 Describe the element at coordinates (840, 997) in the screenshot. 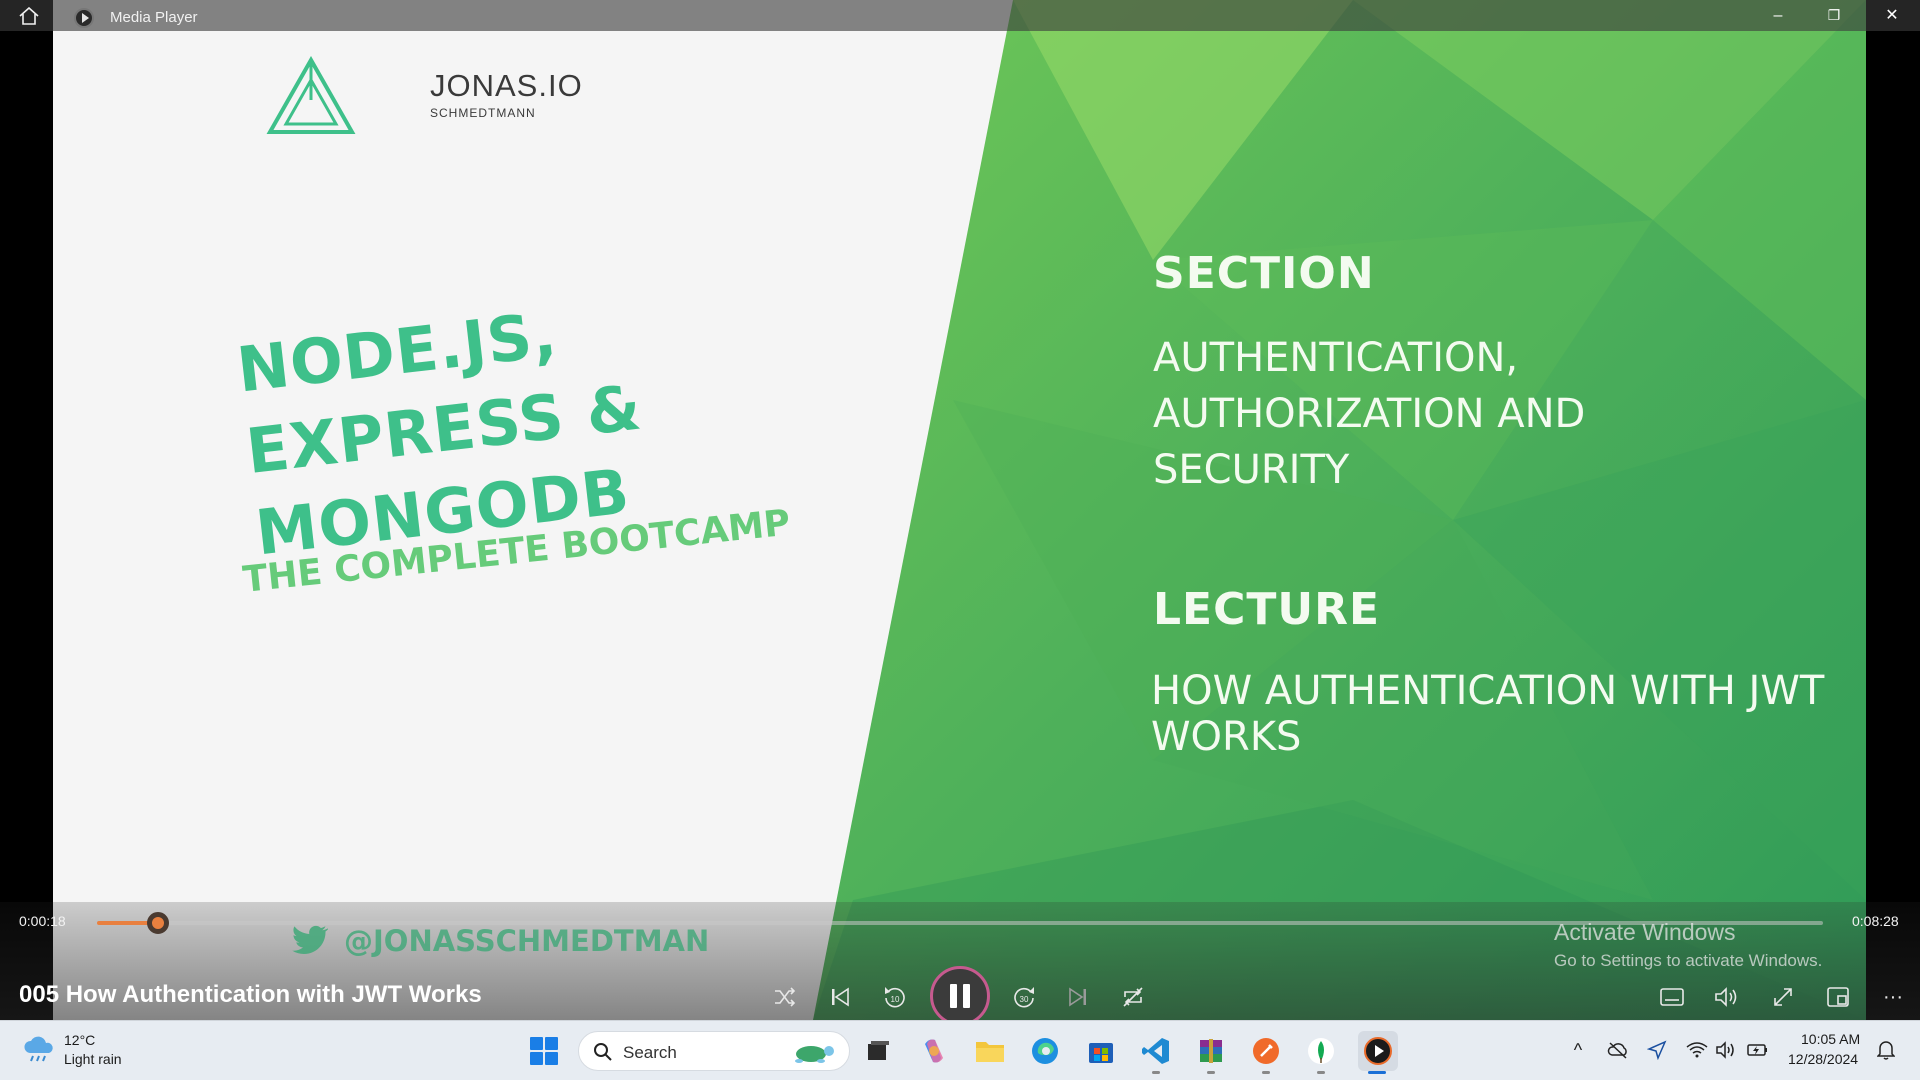

I see `previous-icon` at that location.